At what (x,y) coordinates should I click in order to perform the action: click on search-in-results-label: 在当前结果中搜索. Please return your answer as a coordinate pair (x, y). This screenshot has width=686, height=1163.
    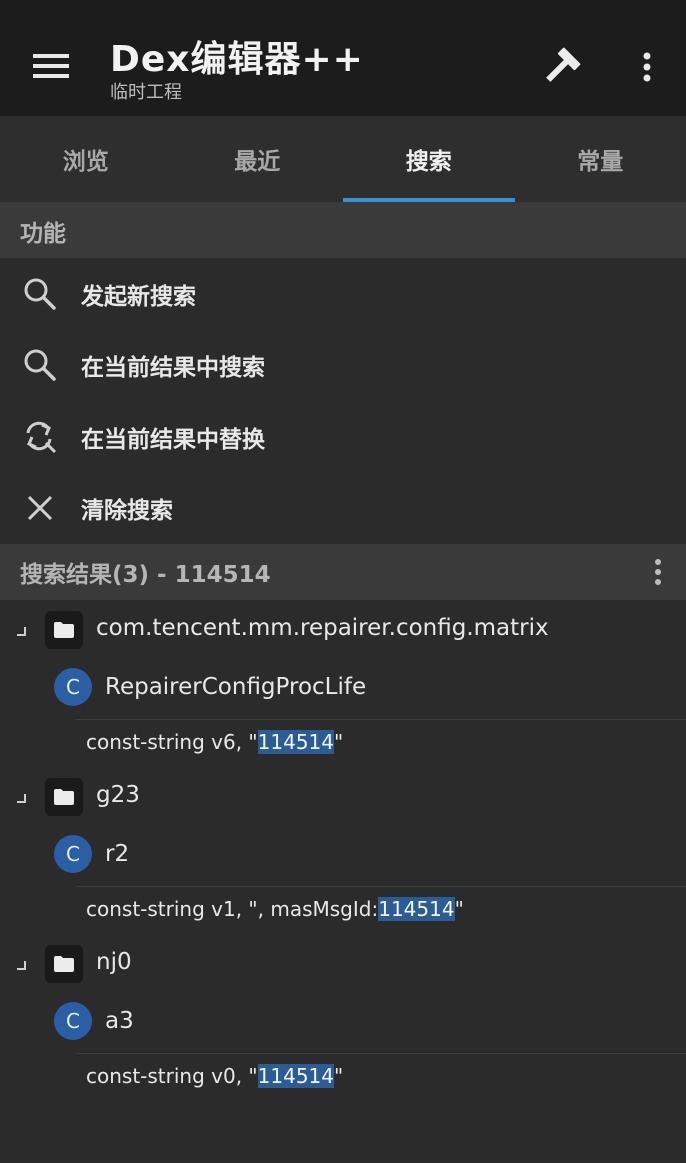
    Looking at the image, I should click on (173, 368).